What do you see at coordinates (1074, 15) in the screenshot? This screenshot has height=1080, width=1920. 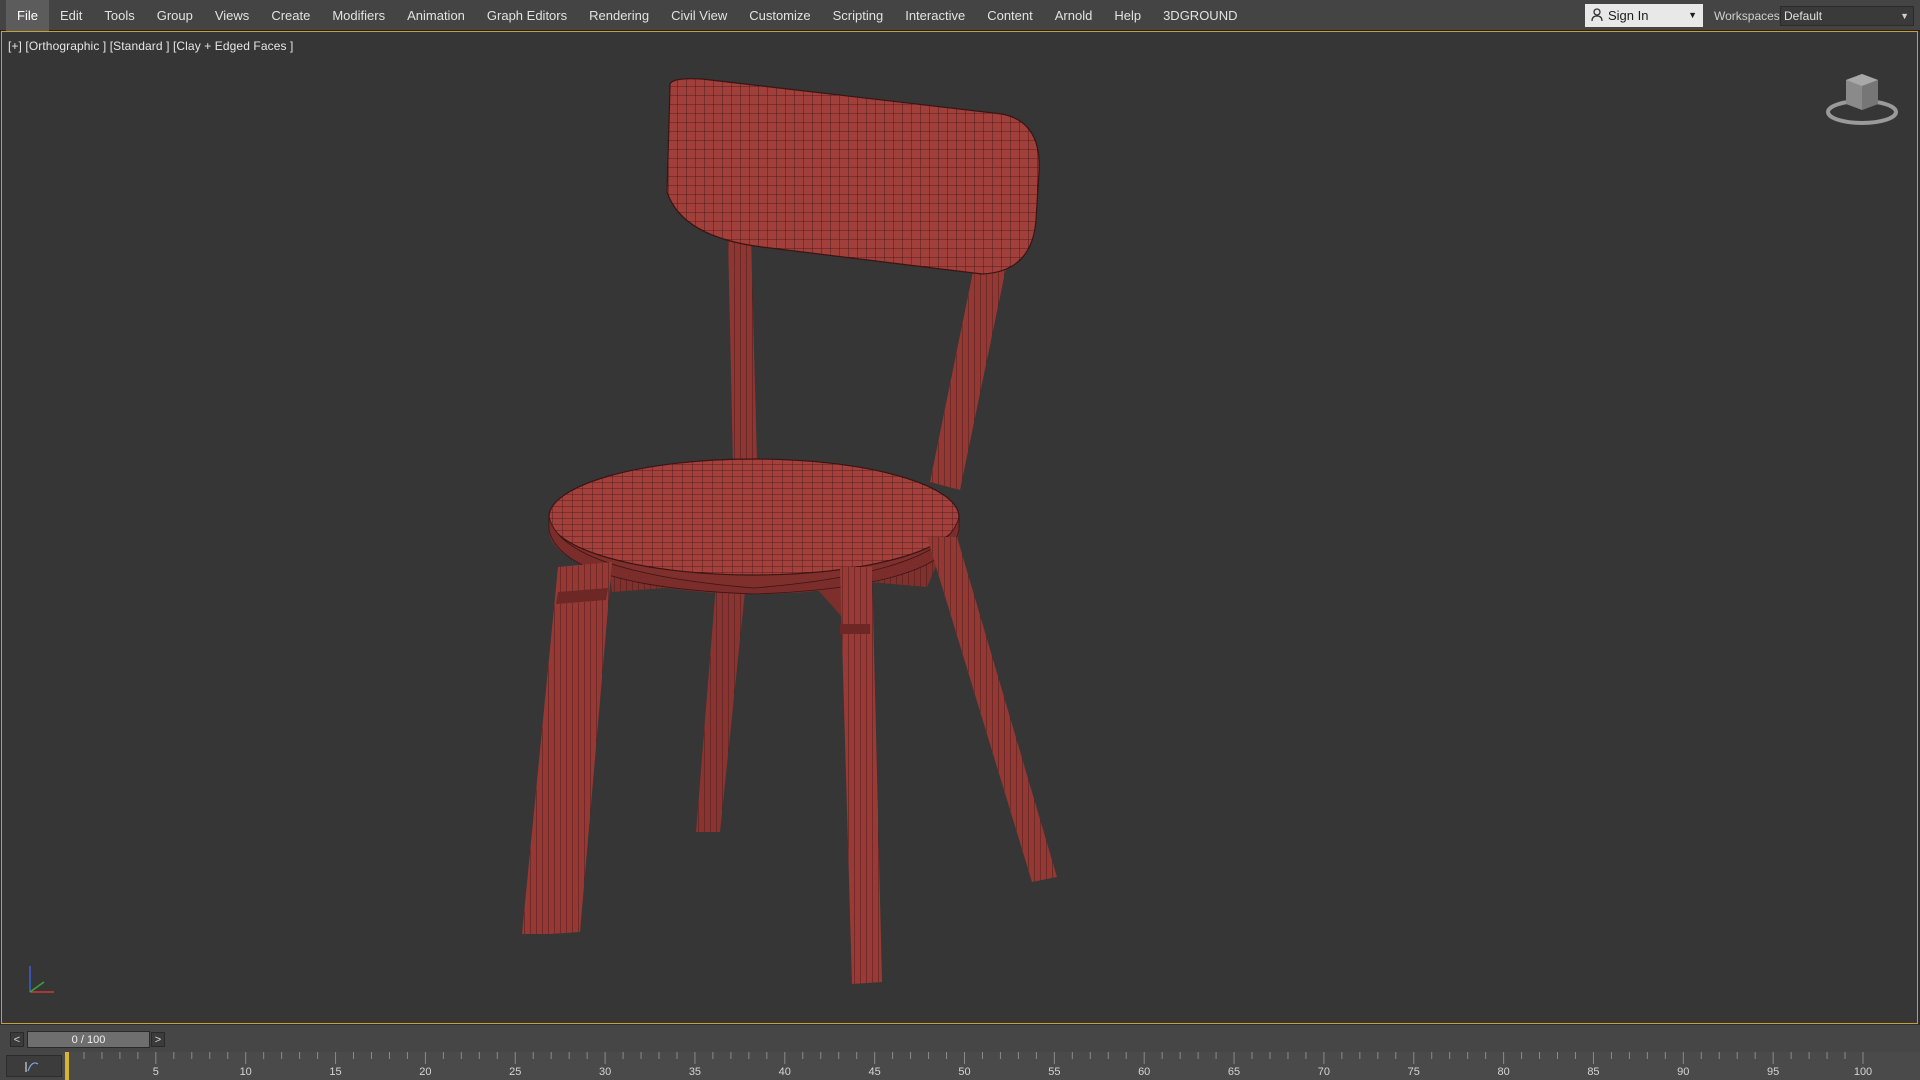 I see `menu-item-arnold: Arnold` at bounding box center [1074, 15].